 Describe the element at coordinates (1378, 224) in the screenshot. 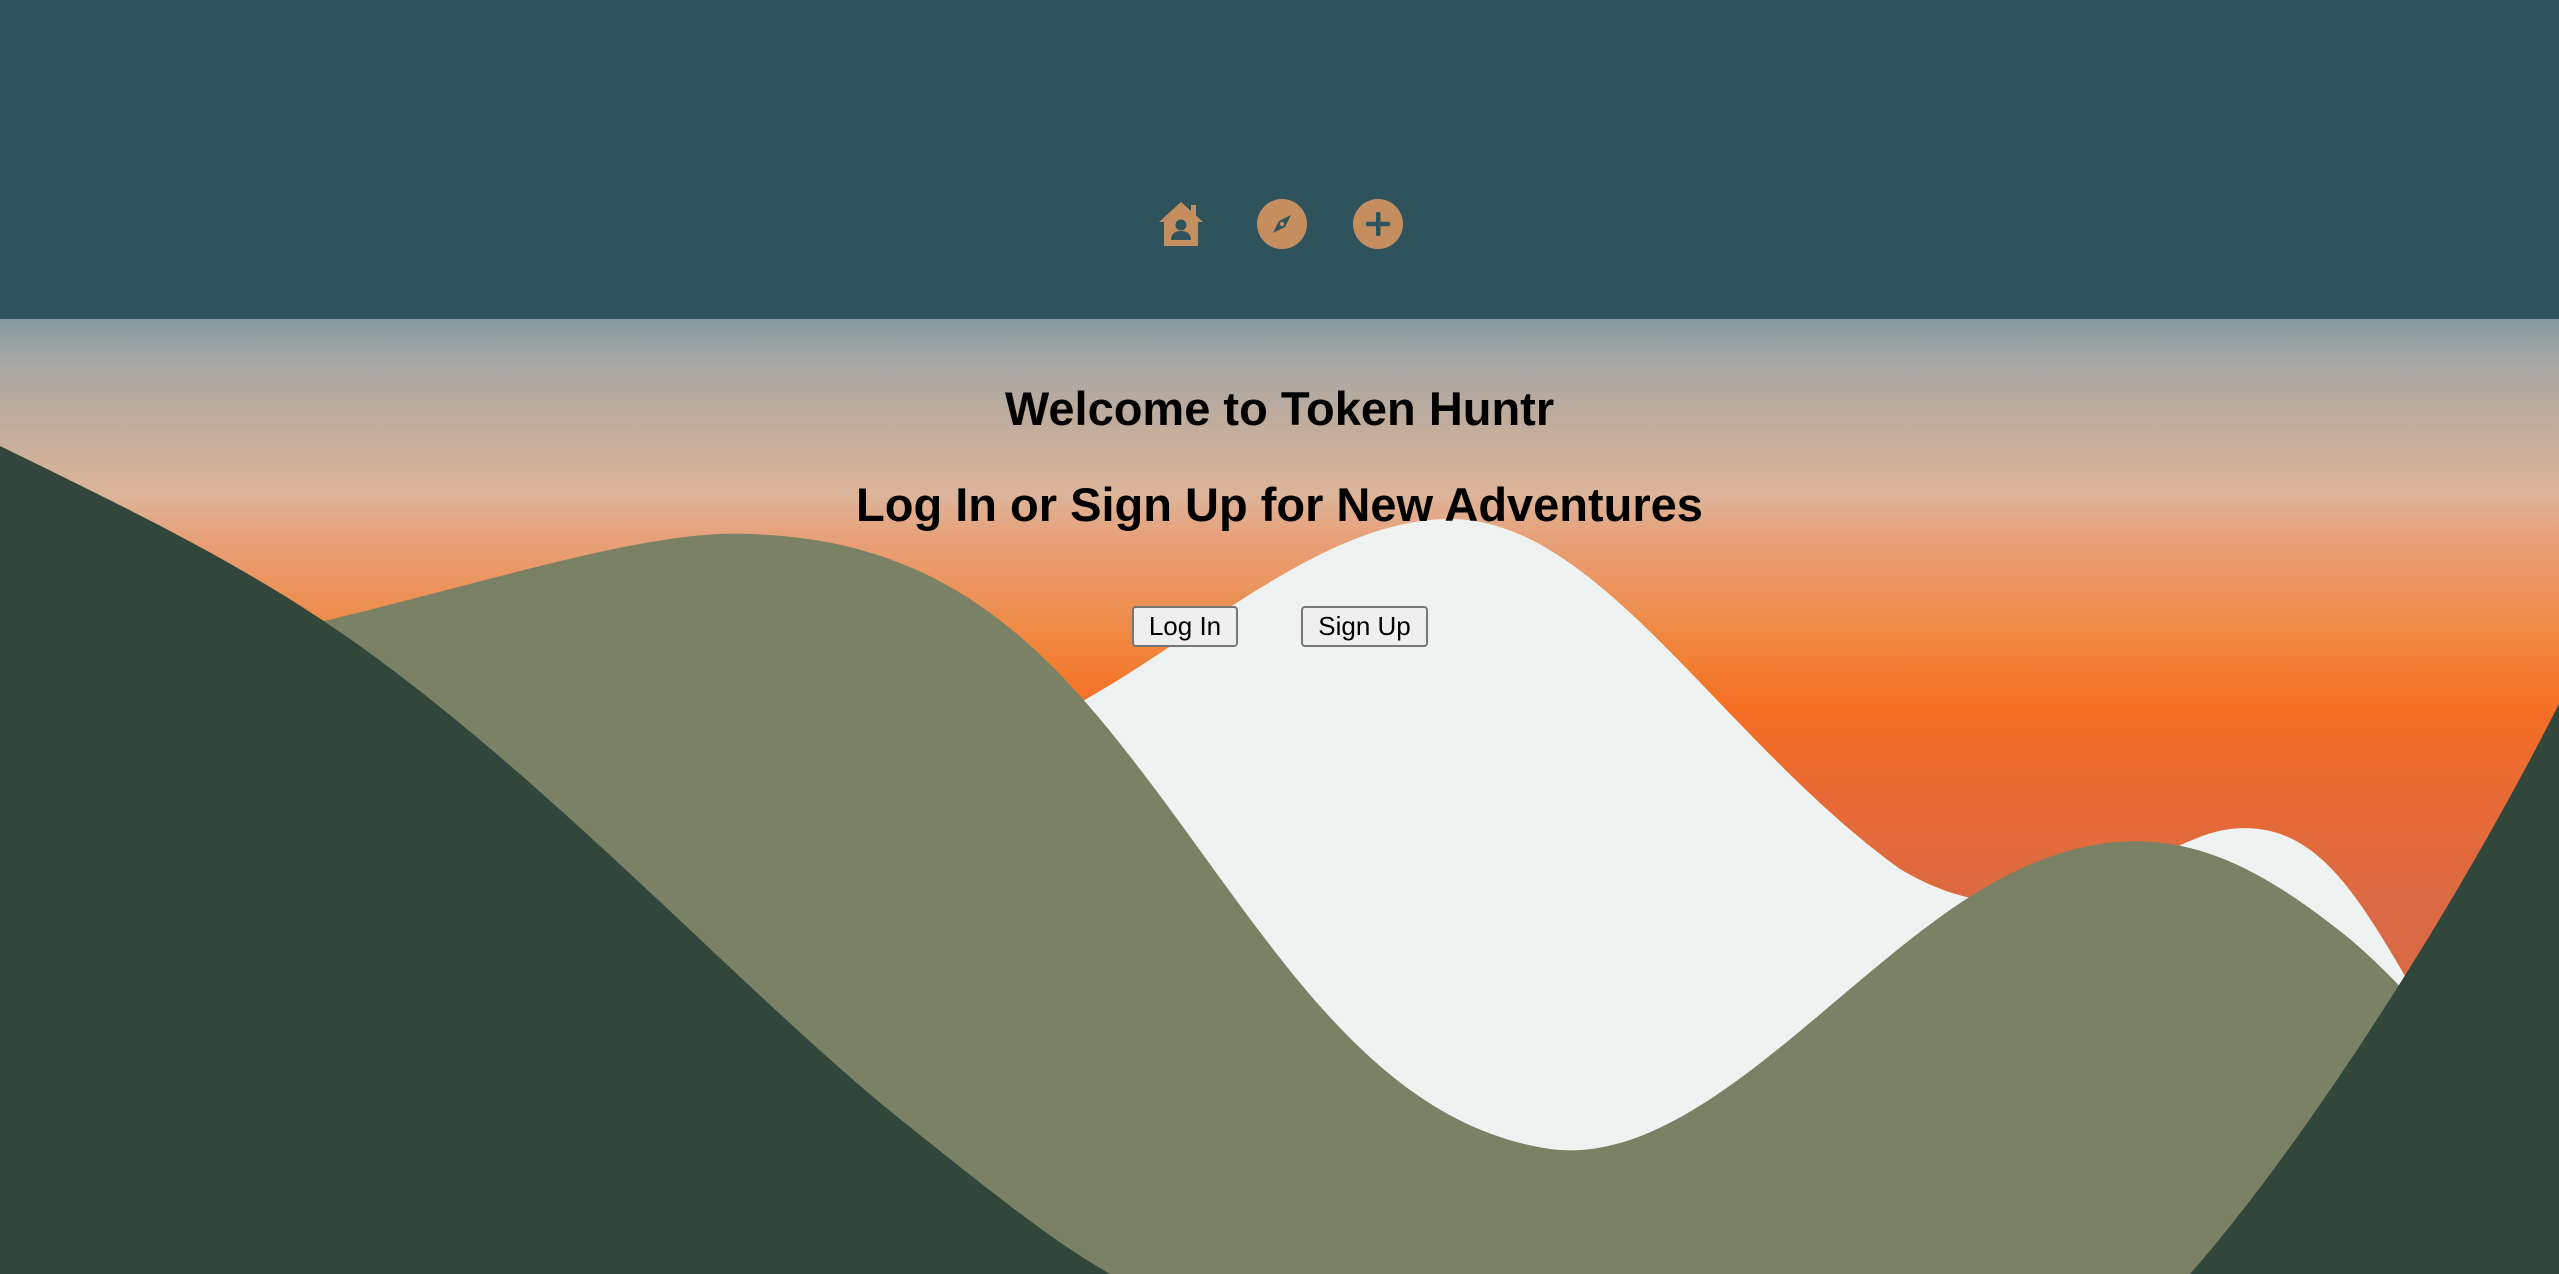

I see `plus-circle-icon` at that location.